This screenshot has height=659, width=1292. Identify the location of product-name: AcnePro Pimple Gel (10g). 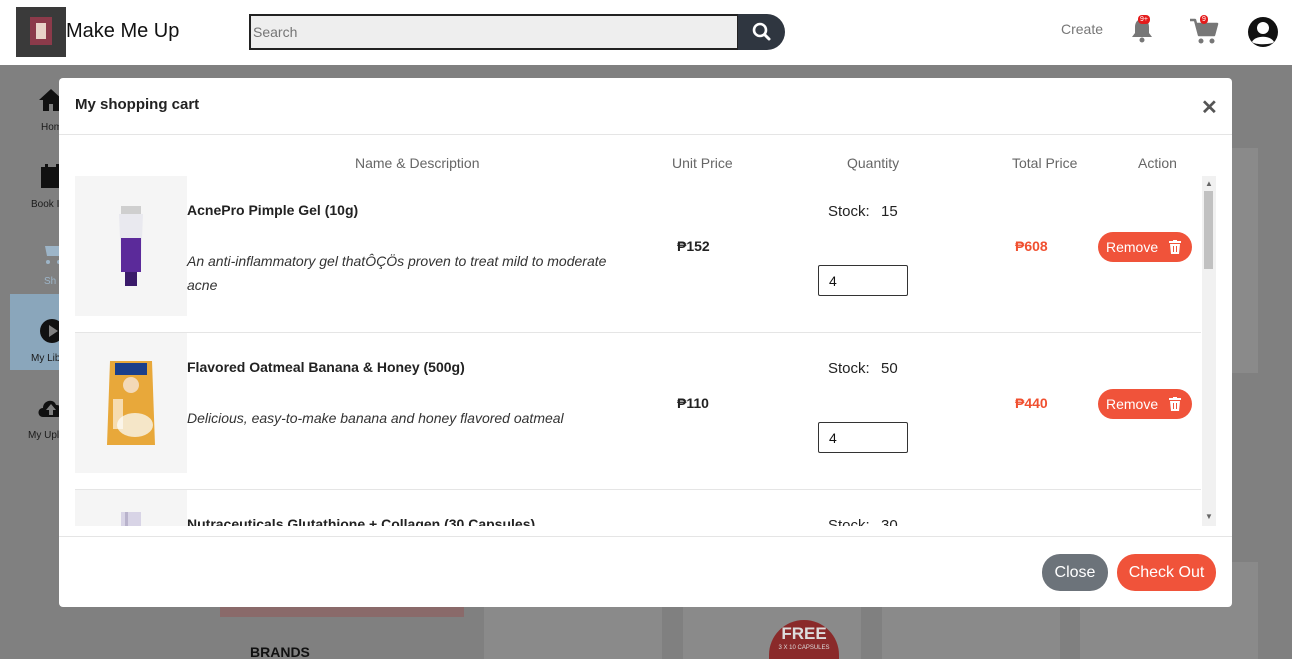
(273, 210).